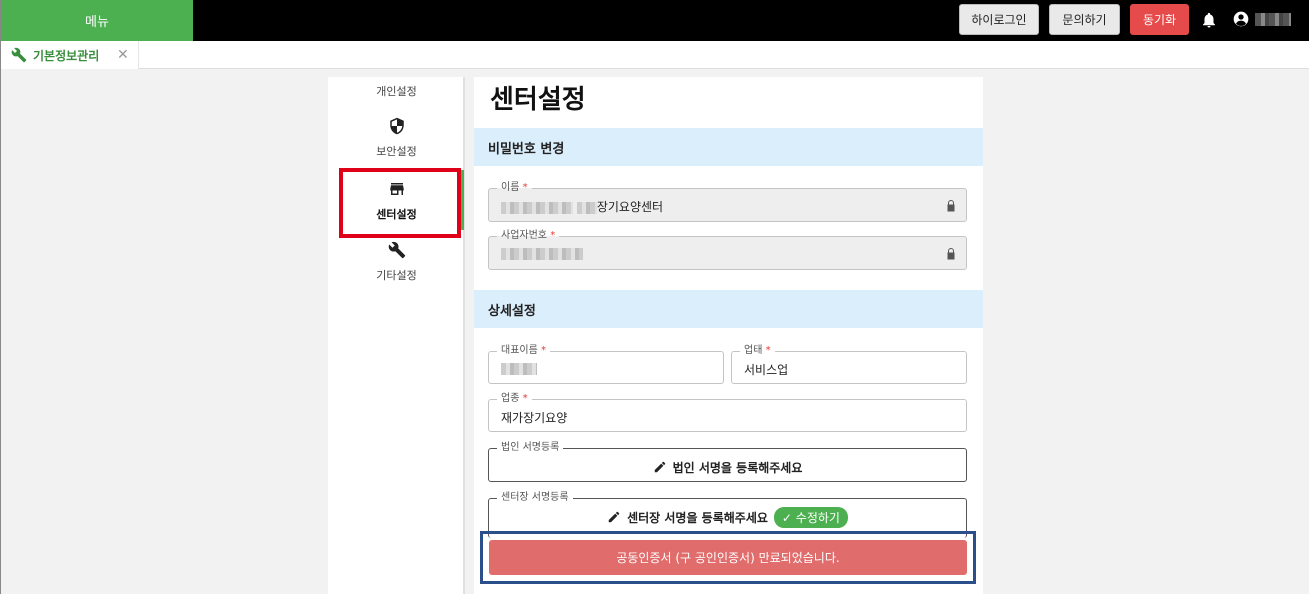 The width and height of the screenshot is (1309, 594). What do you see at coordinates (1159, 19) in the screenshot?
I see `sync-button: 동기화` at bounding box center [1159, 19].